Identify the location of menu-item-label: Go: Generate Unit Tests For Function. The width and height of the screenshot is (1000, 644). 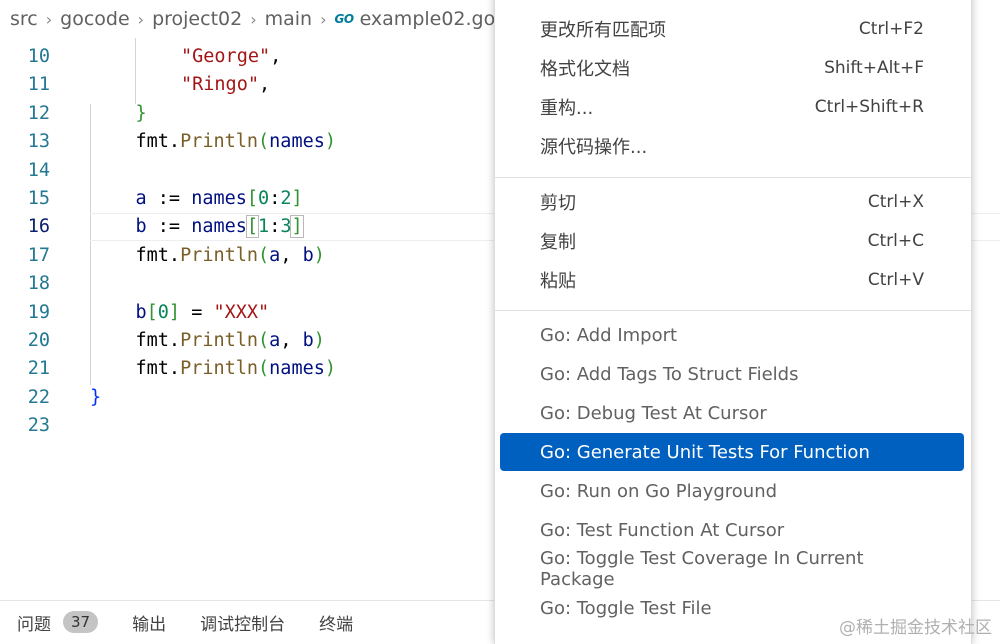
(705, 452).